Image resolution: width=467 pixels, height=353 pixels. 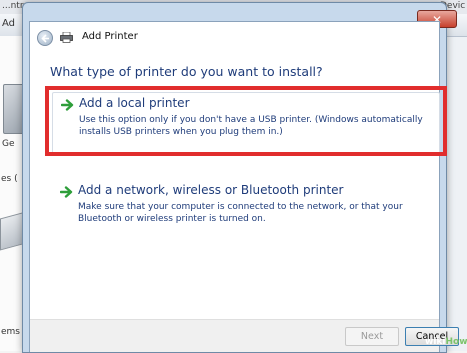 I want to click on background-toolbar-label: Ad, so click(x=9, y=23).